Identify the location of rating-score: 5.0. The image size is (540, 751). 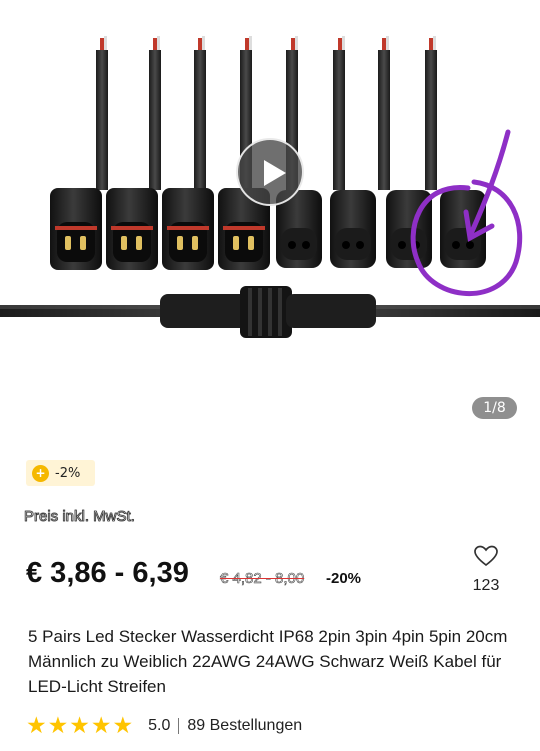
(159, 725).